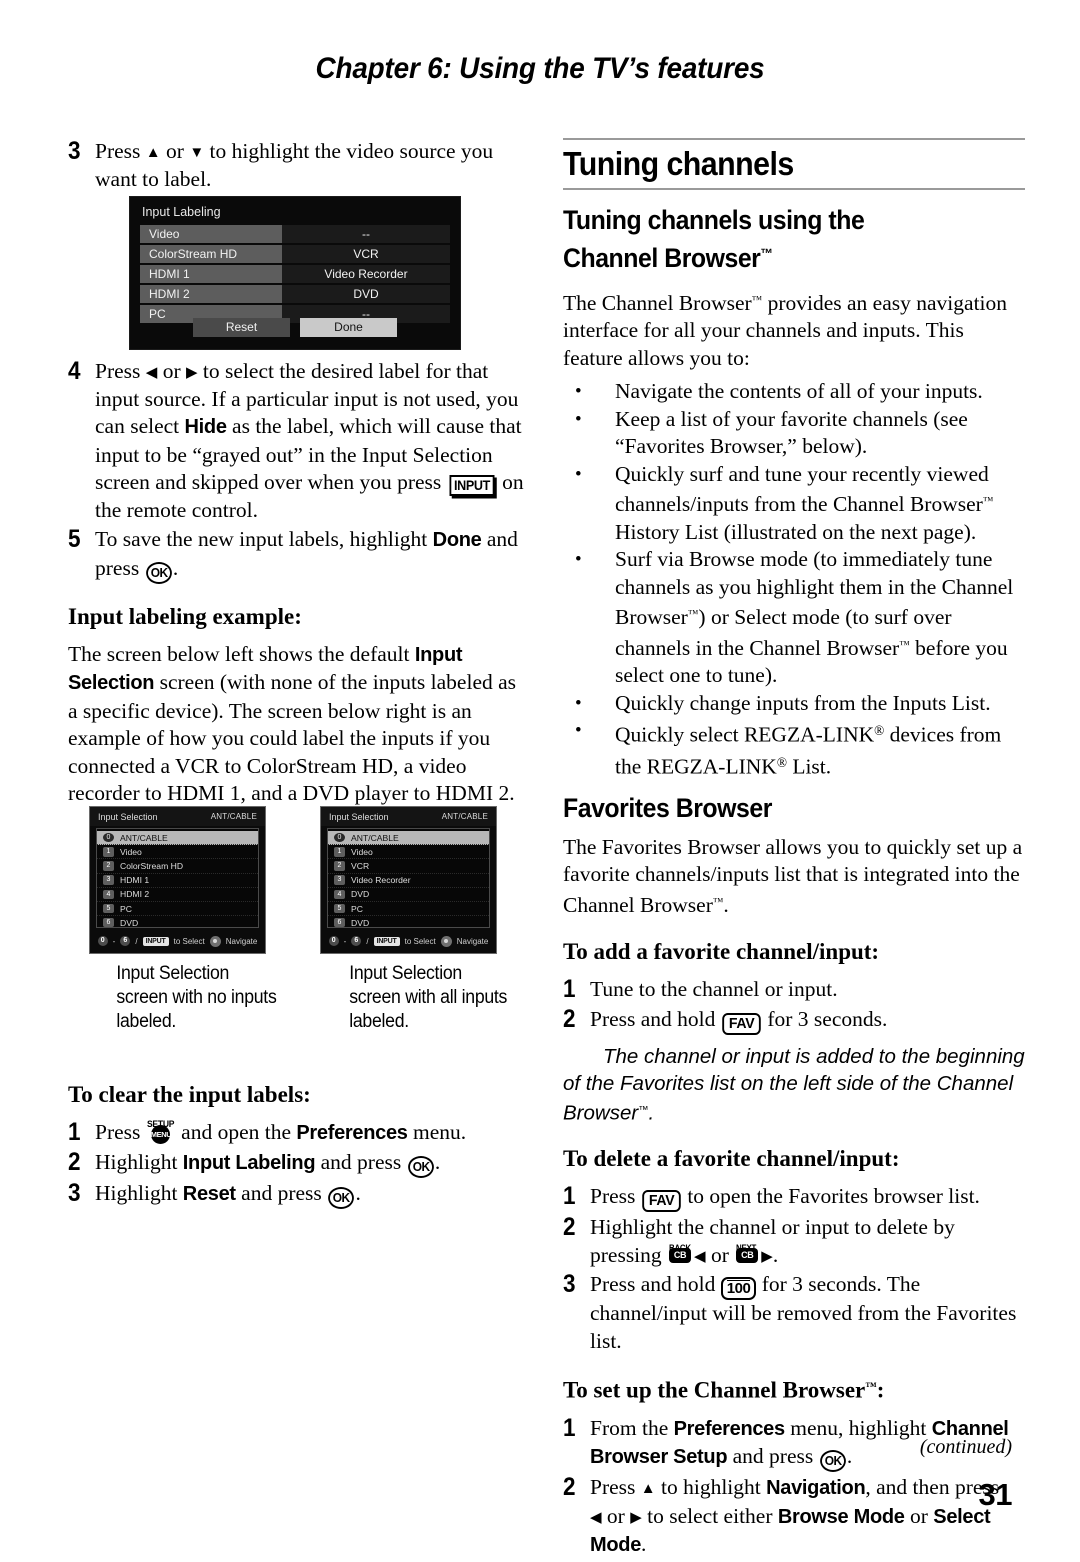 This screenshot has width=1080, height=1562. What do you see at coordinates (215, 941) in the screenshot?
I see `navigate-pad-icon` at bounding box center [215, 941].